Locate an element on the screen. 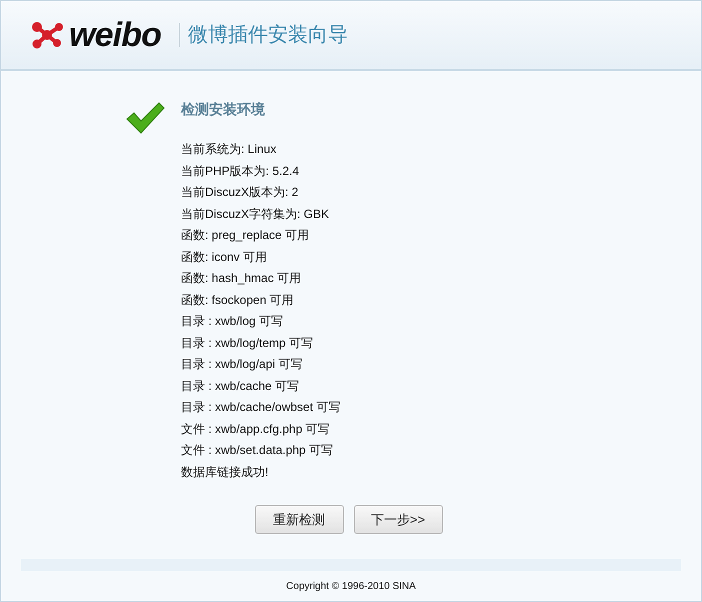 The image size is (702, 602). check-result: 函数: iconv 可用 is located at coordinates (224, 257).